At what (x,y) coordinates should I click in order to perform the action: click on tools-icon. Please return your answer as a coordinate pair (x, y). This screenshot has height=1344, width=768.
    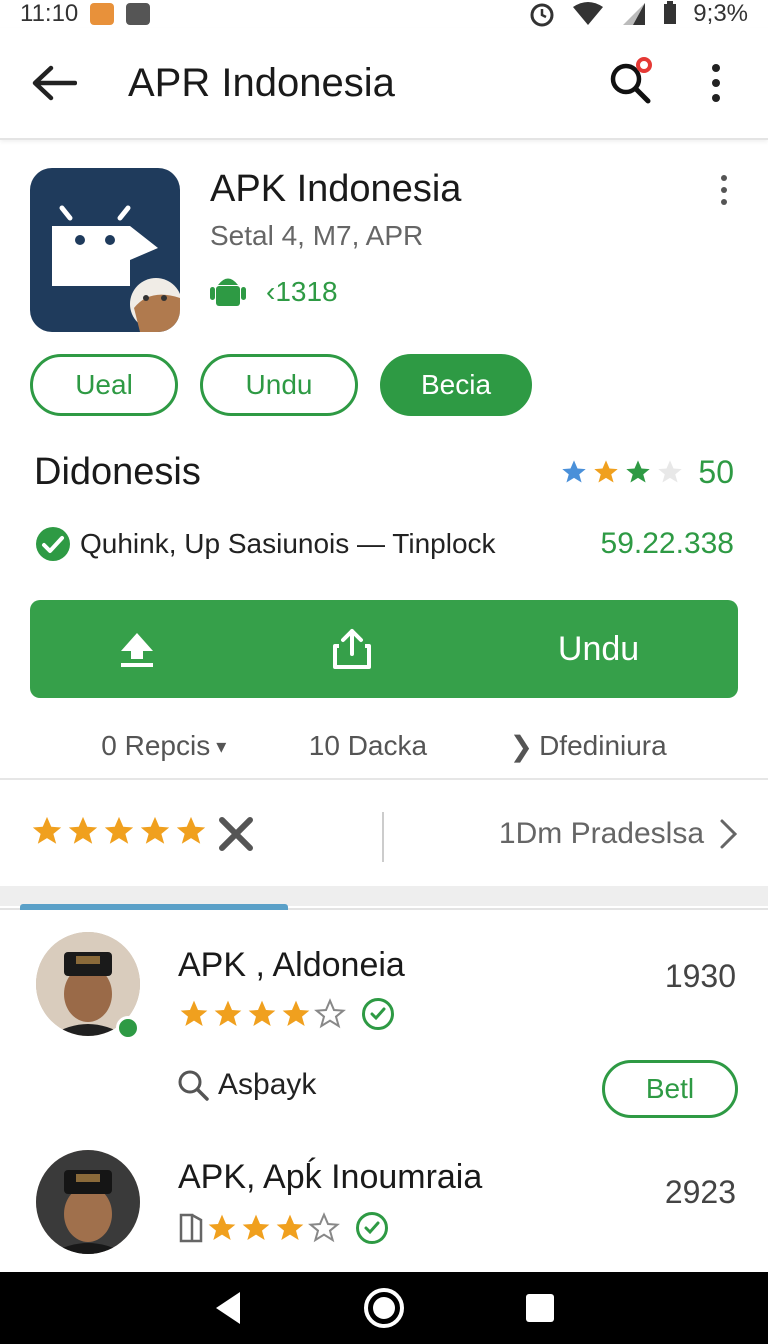
    Looking at the image, I should click on (236, 834).